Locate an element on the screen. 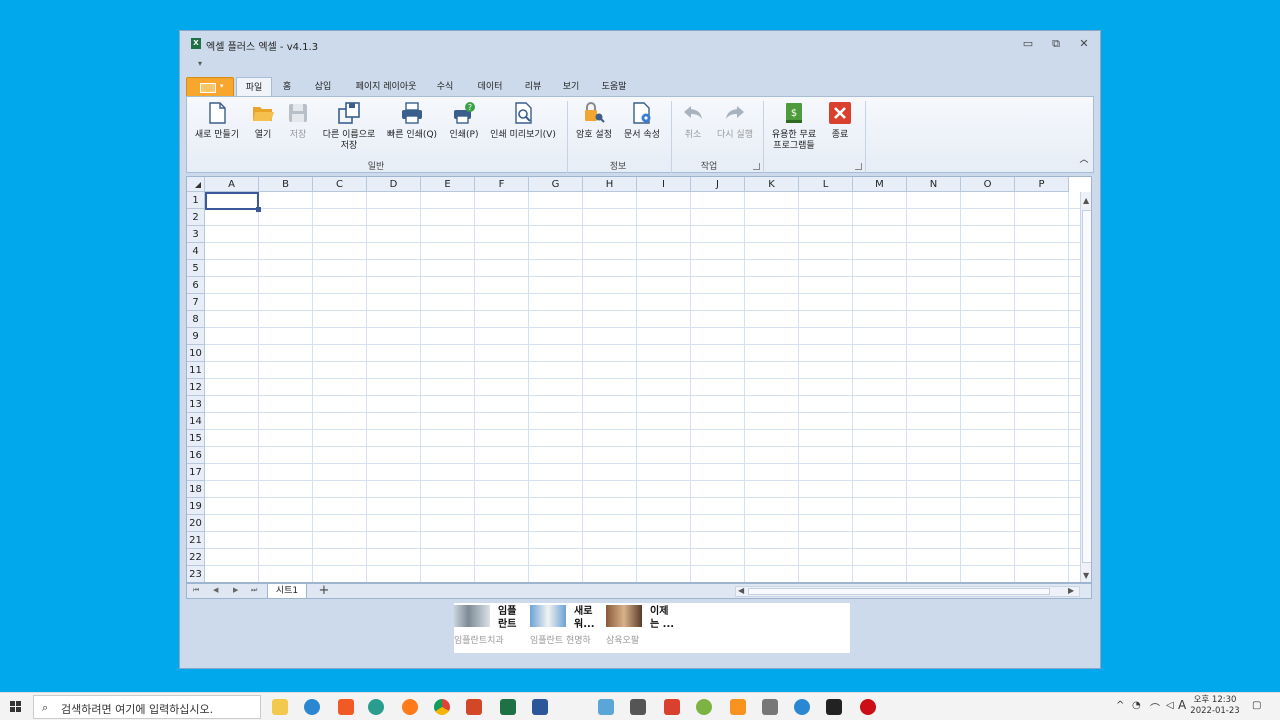  taskbar-search-input: ⌕ 검색하려면 여기에 입력하십시오. is located at coordinates (147, 707).